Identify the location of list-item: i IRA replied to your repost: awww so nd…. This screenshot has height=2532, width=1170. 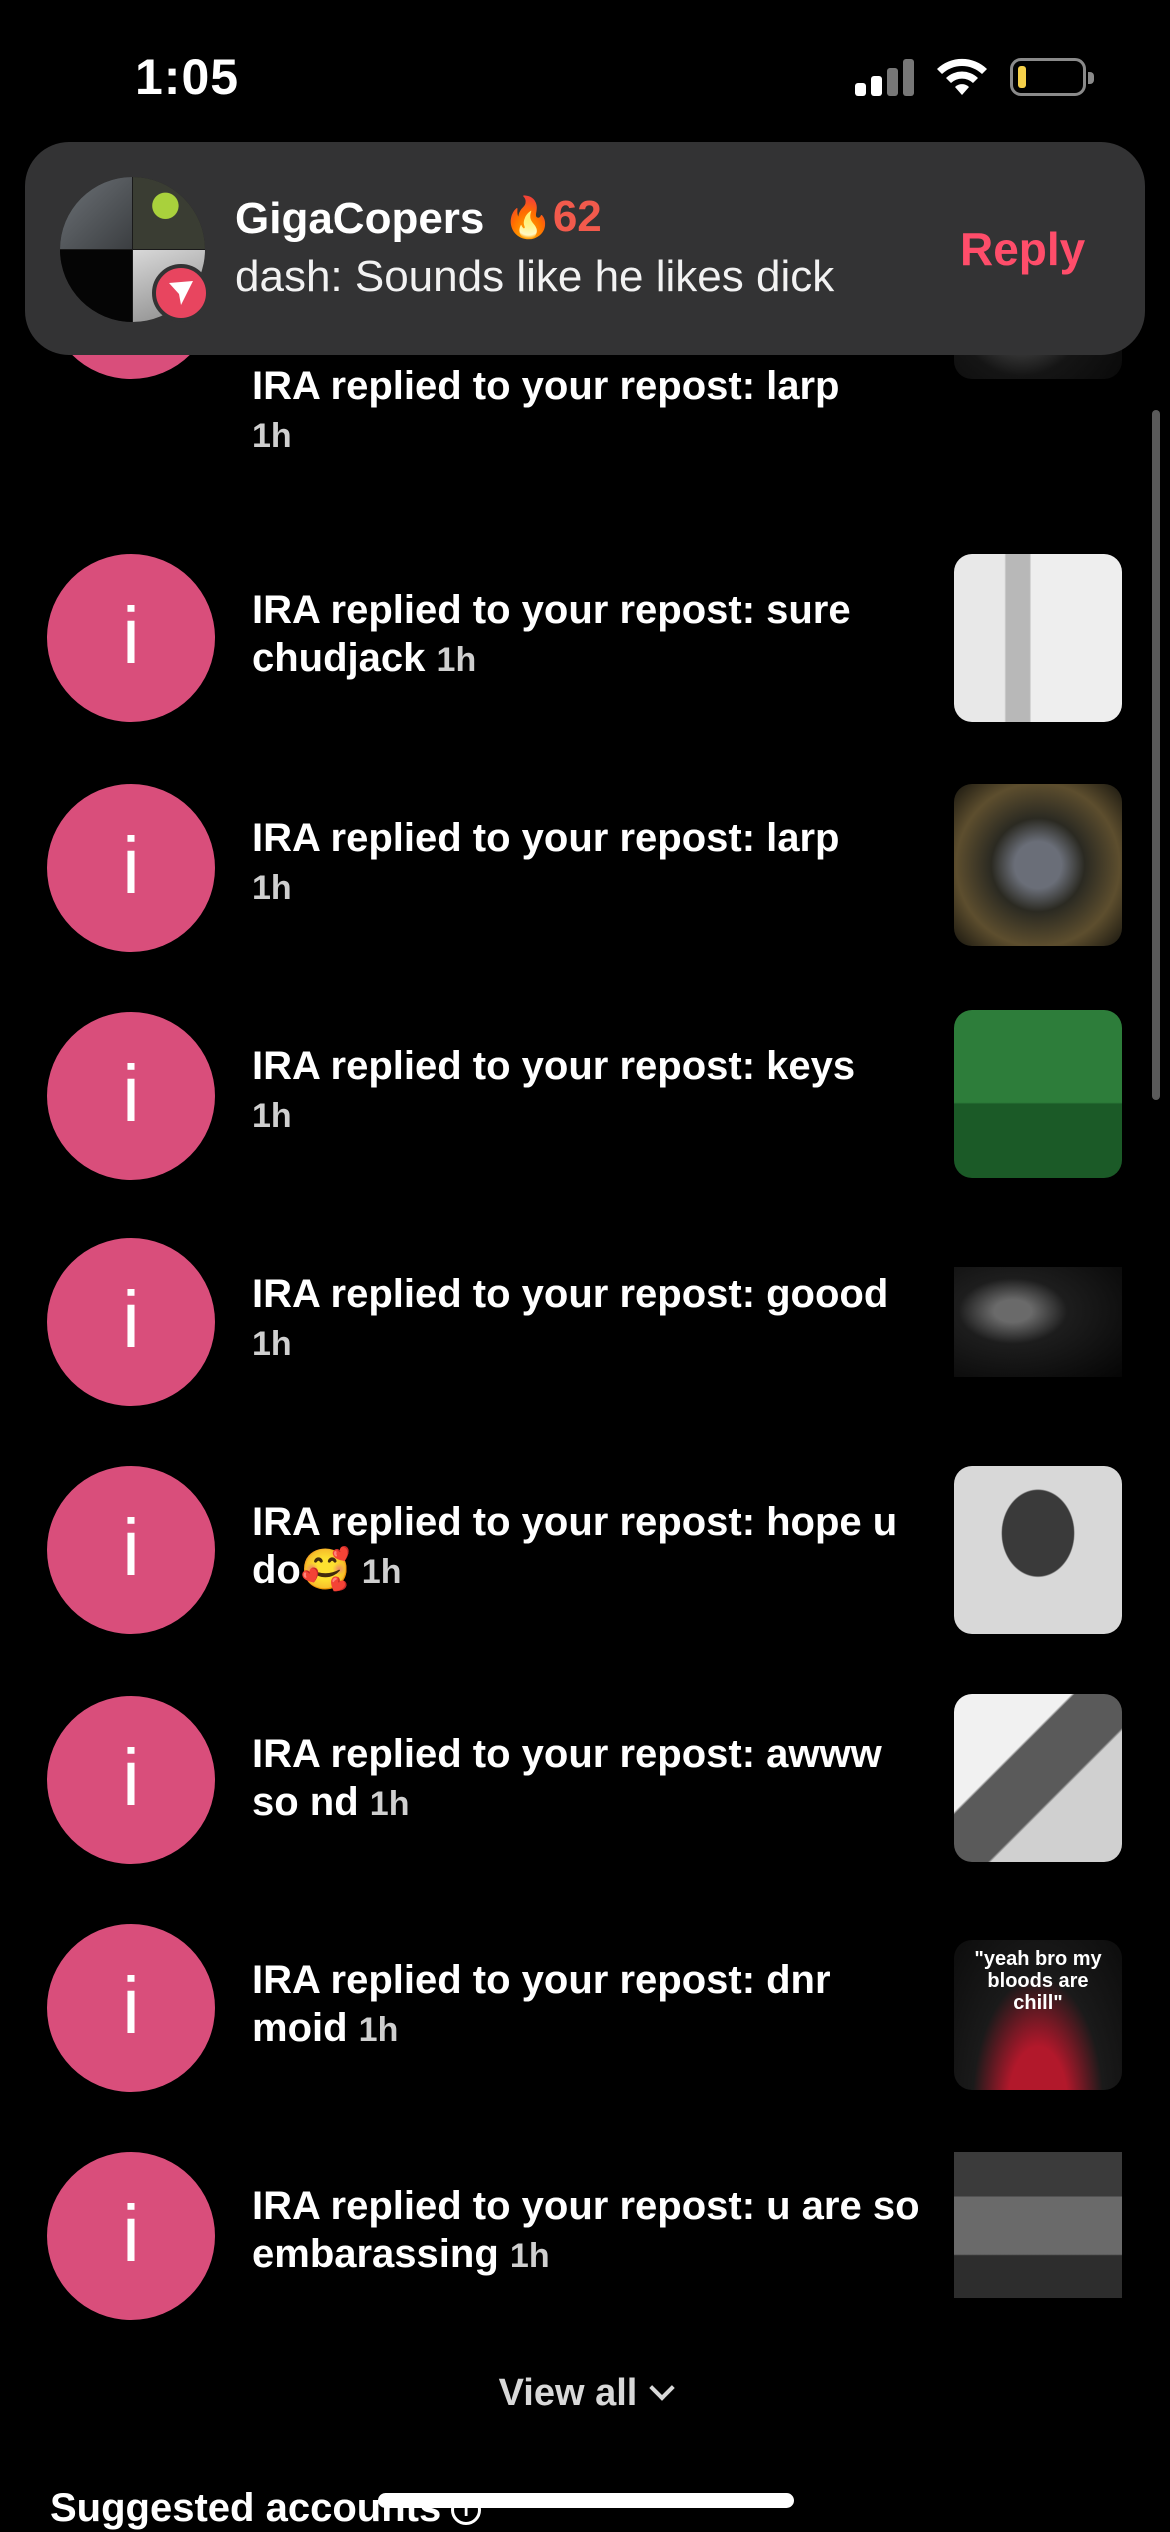
(585, 1706).